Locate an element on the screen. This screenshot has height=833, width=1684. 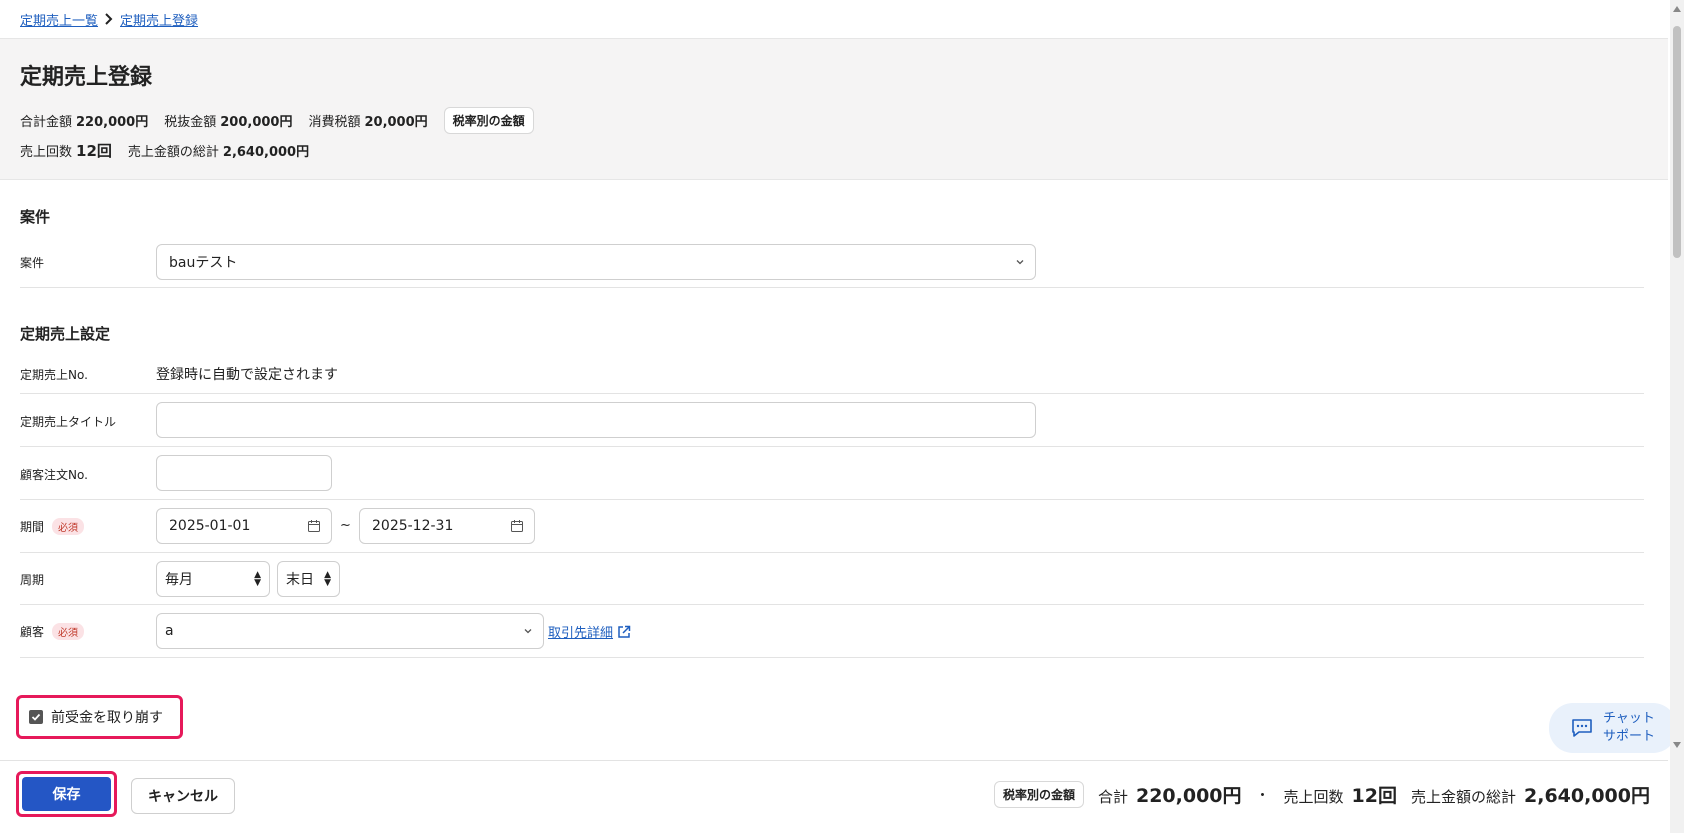
footer-total-value: 220,000円 is located at coordinates (1188, 796).